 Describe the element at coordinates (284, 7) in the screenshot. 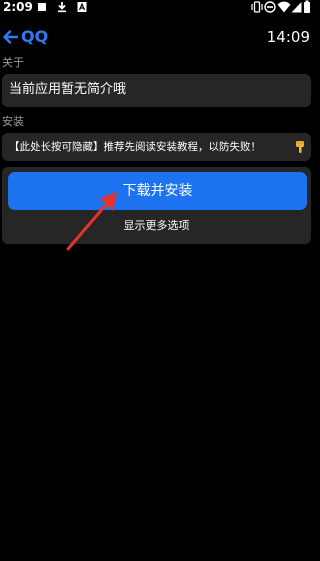

I see `wifi-icon` at that location.